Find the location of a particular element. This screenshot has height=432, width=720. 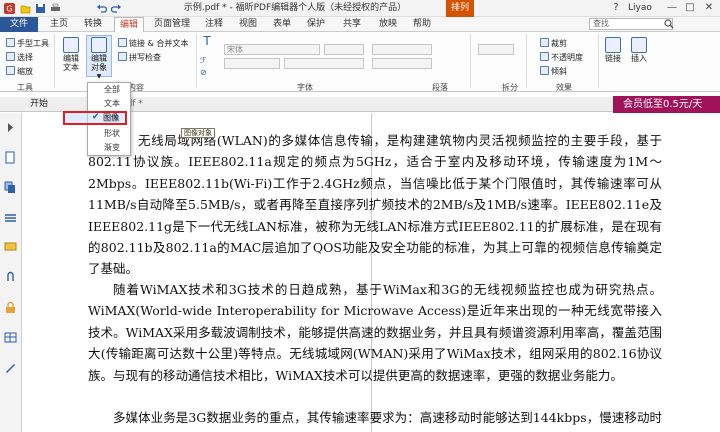

font-style-icon: ℱ is located at coordinates (203, 61).